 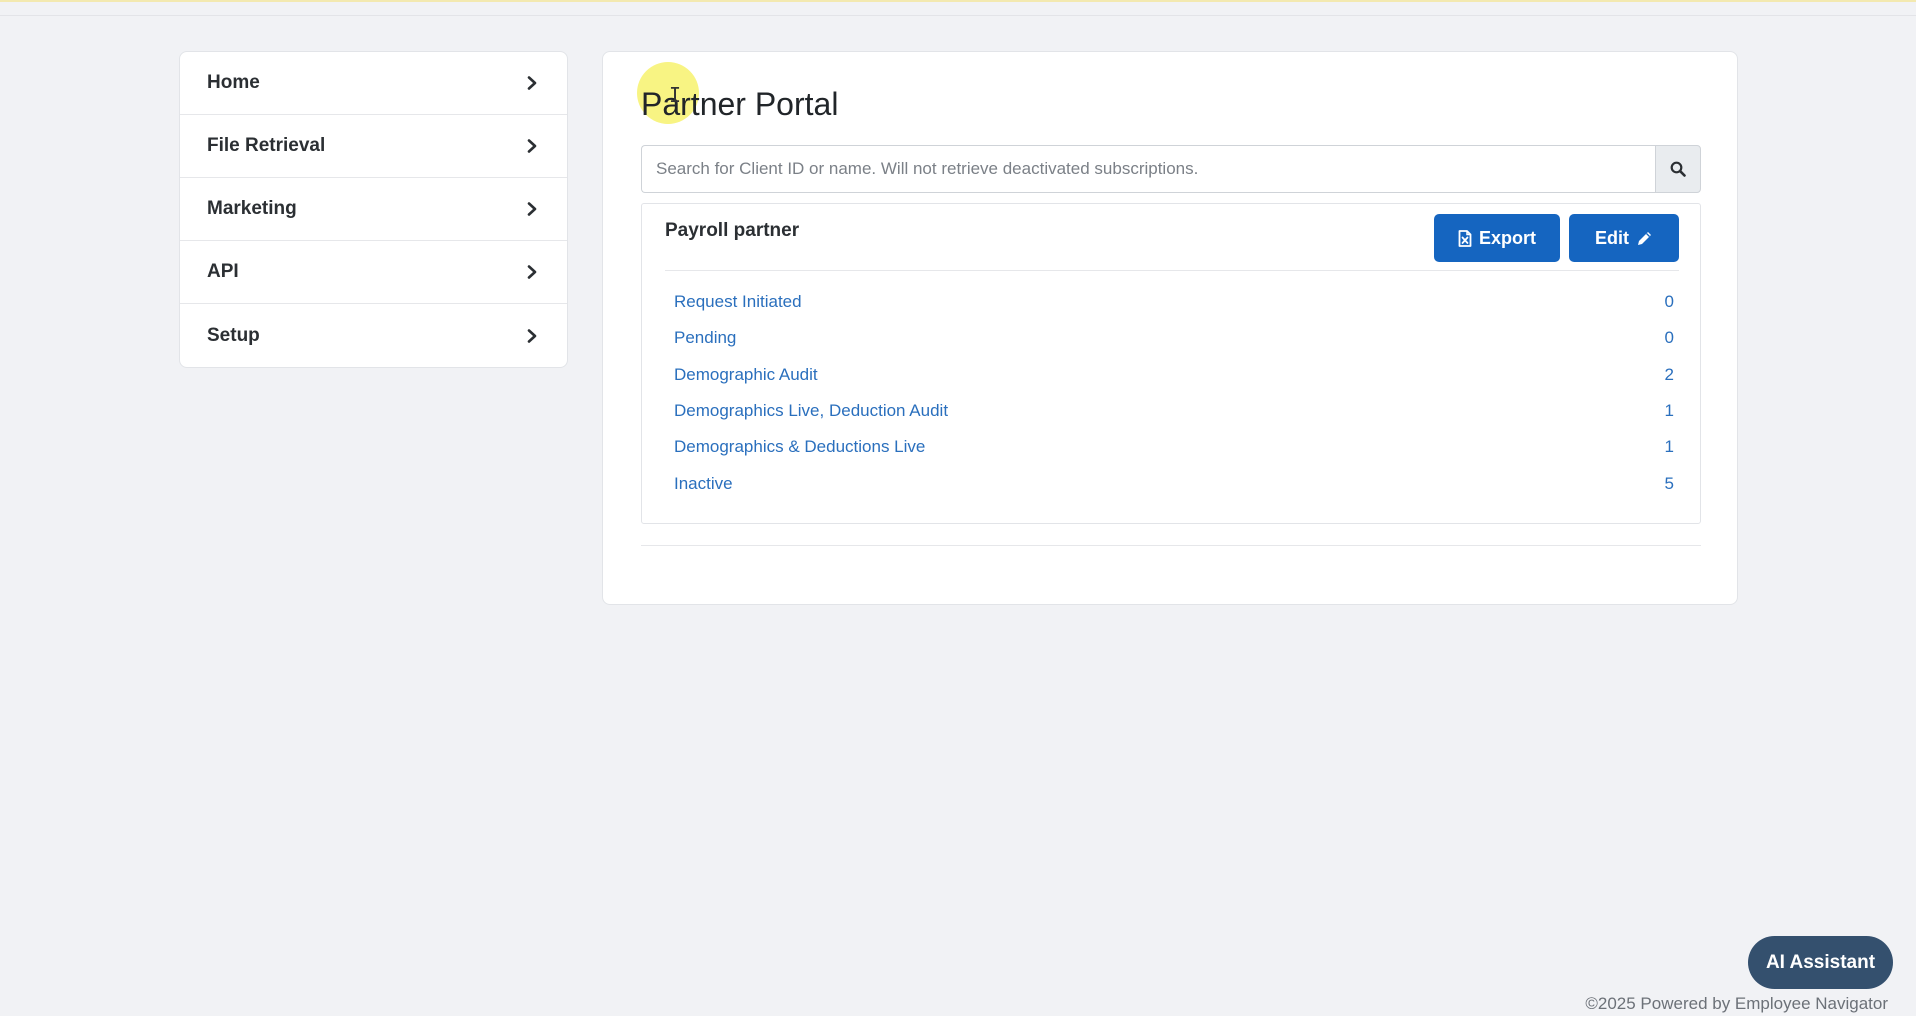 What do you see at coordinates (373, 335) in the screenshot?
I see `sidebar-item-setup: Setup` at bounding box center [373, 335].